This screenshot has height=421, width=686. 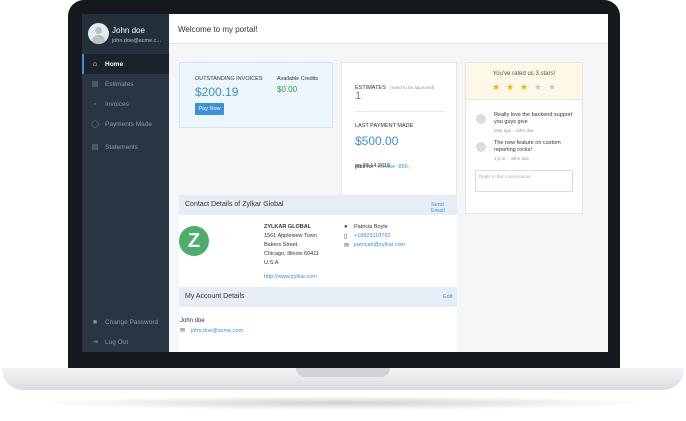 I want to click on last-payment-value: $500.00, so click(x=377, y=141).